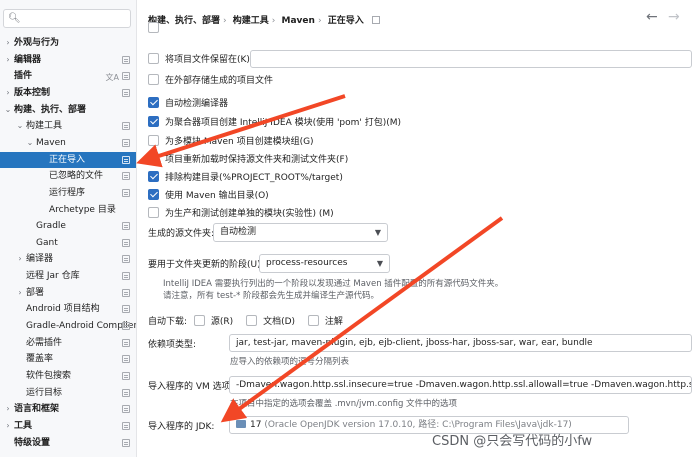  What do you see at coordinates (344, 404) in the screenshot?
I see `vm-options-hint: 在项目中指定的选项会覆盖 .mvn/jvm.config 文件中的选项` at bounding box center [344, 404].